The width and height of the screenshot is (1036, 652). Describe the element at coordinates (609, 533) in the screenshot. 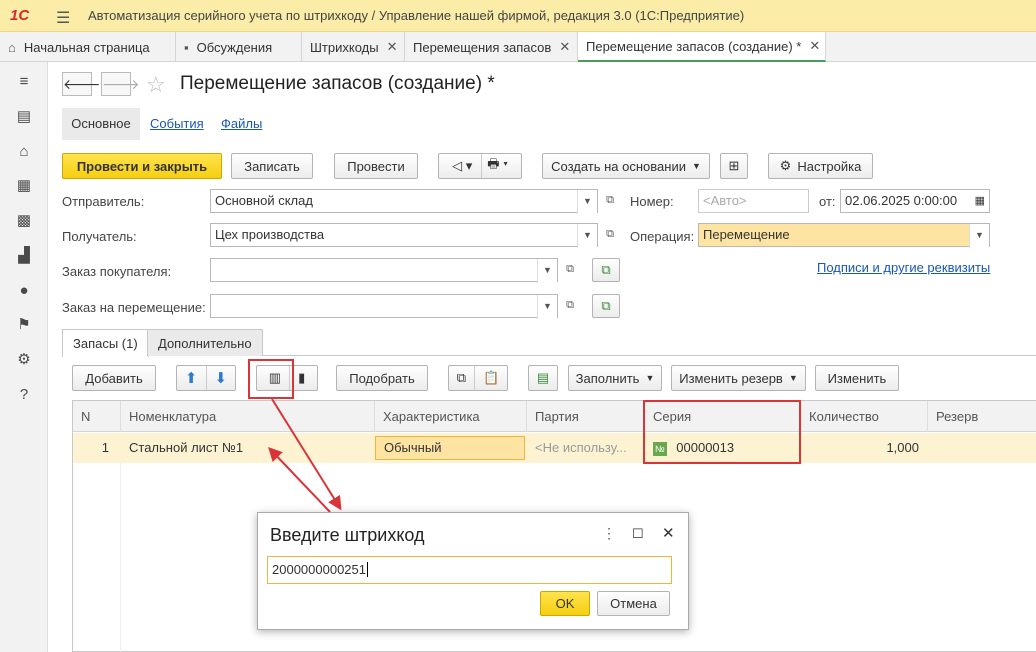

I see `more-icon: ⋮` at that location.